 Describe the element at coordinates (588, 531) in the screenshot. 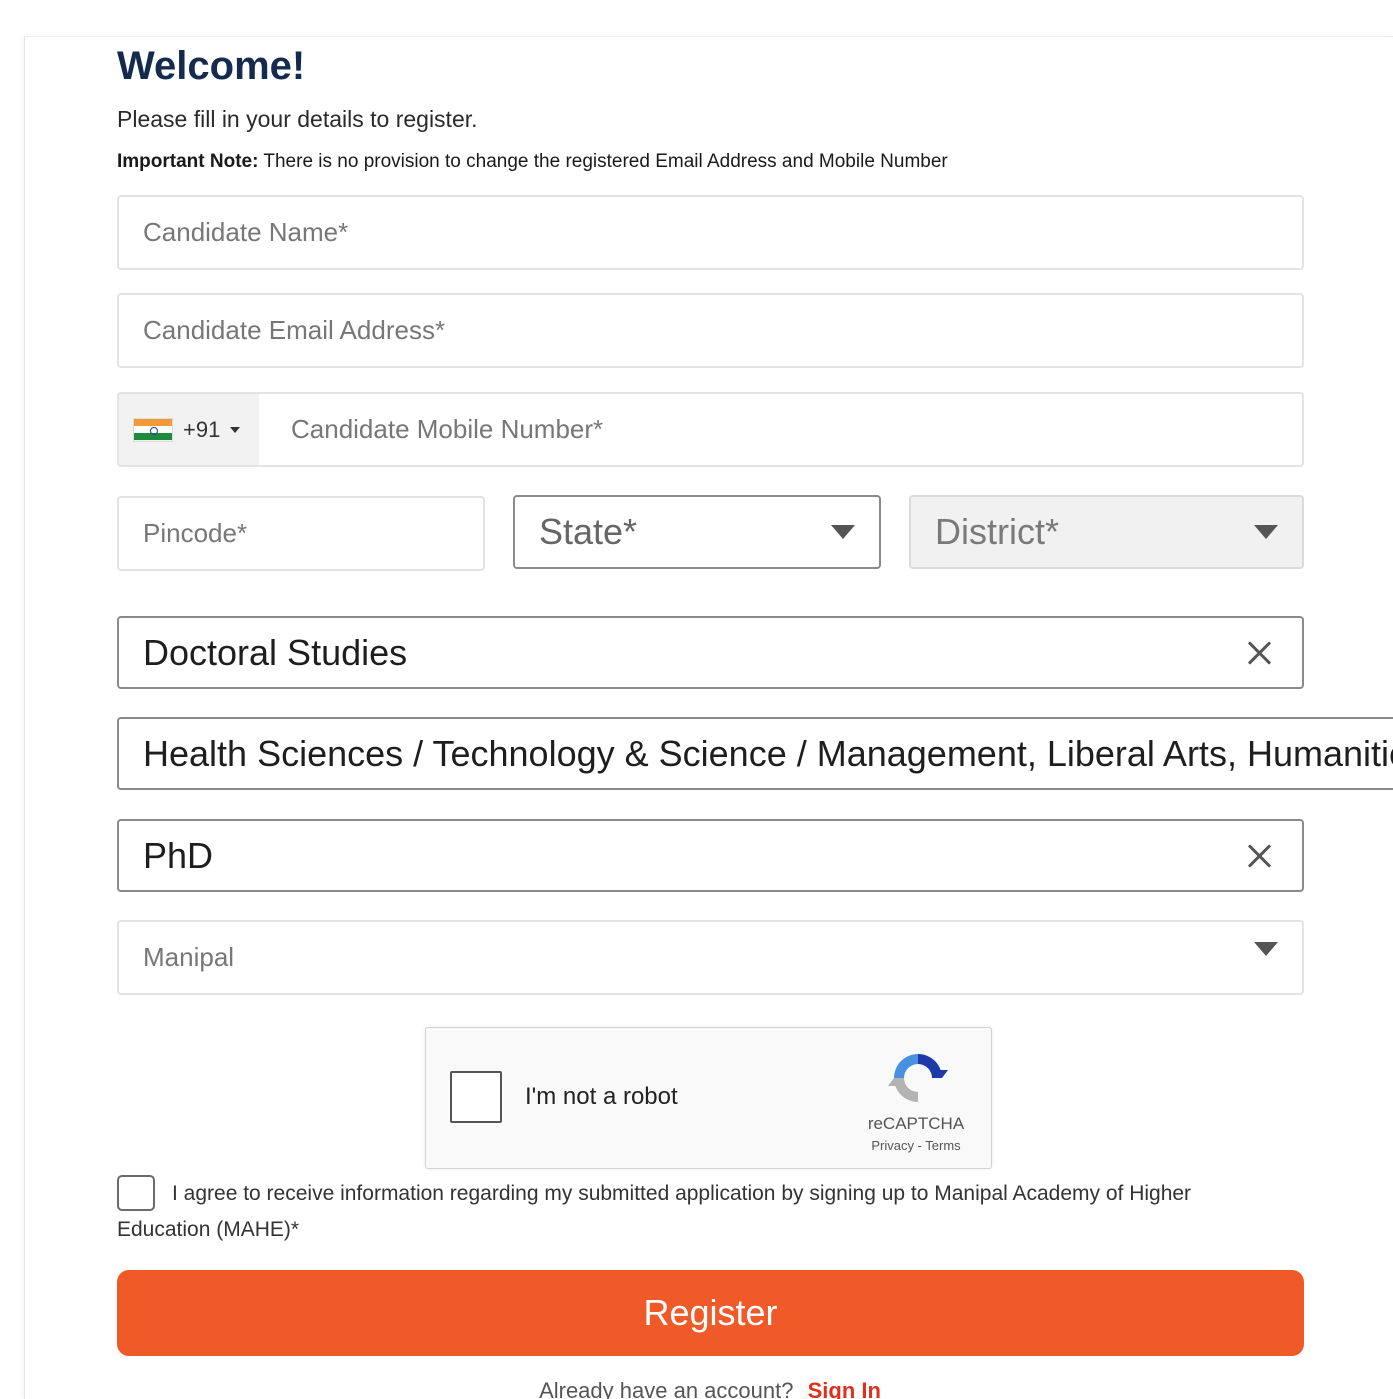

I see `state-placeholder: State*` at that location.